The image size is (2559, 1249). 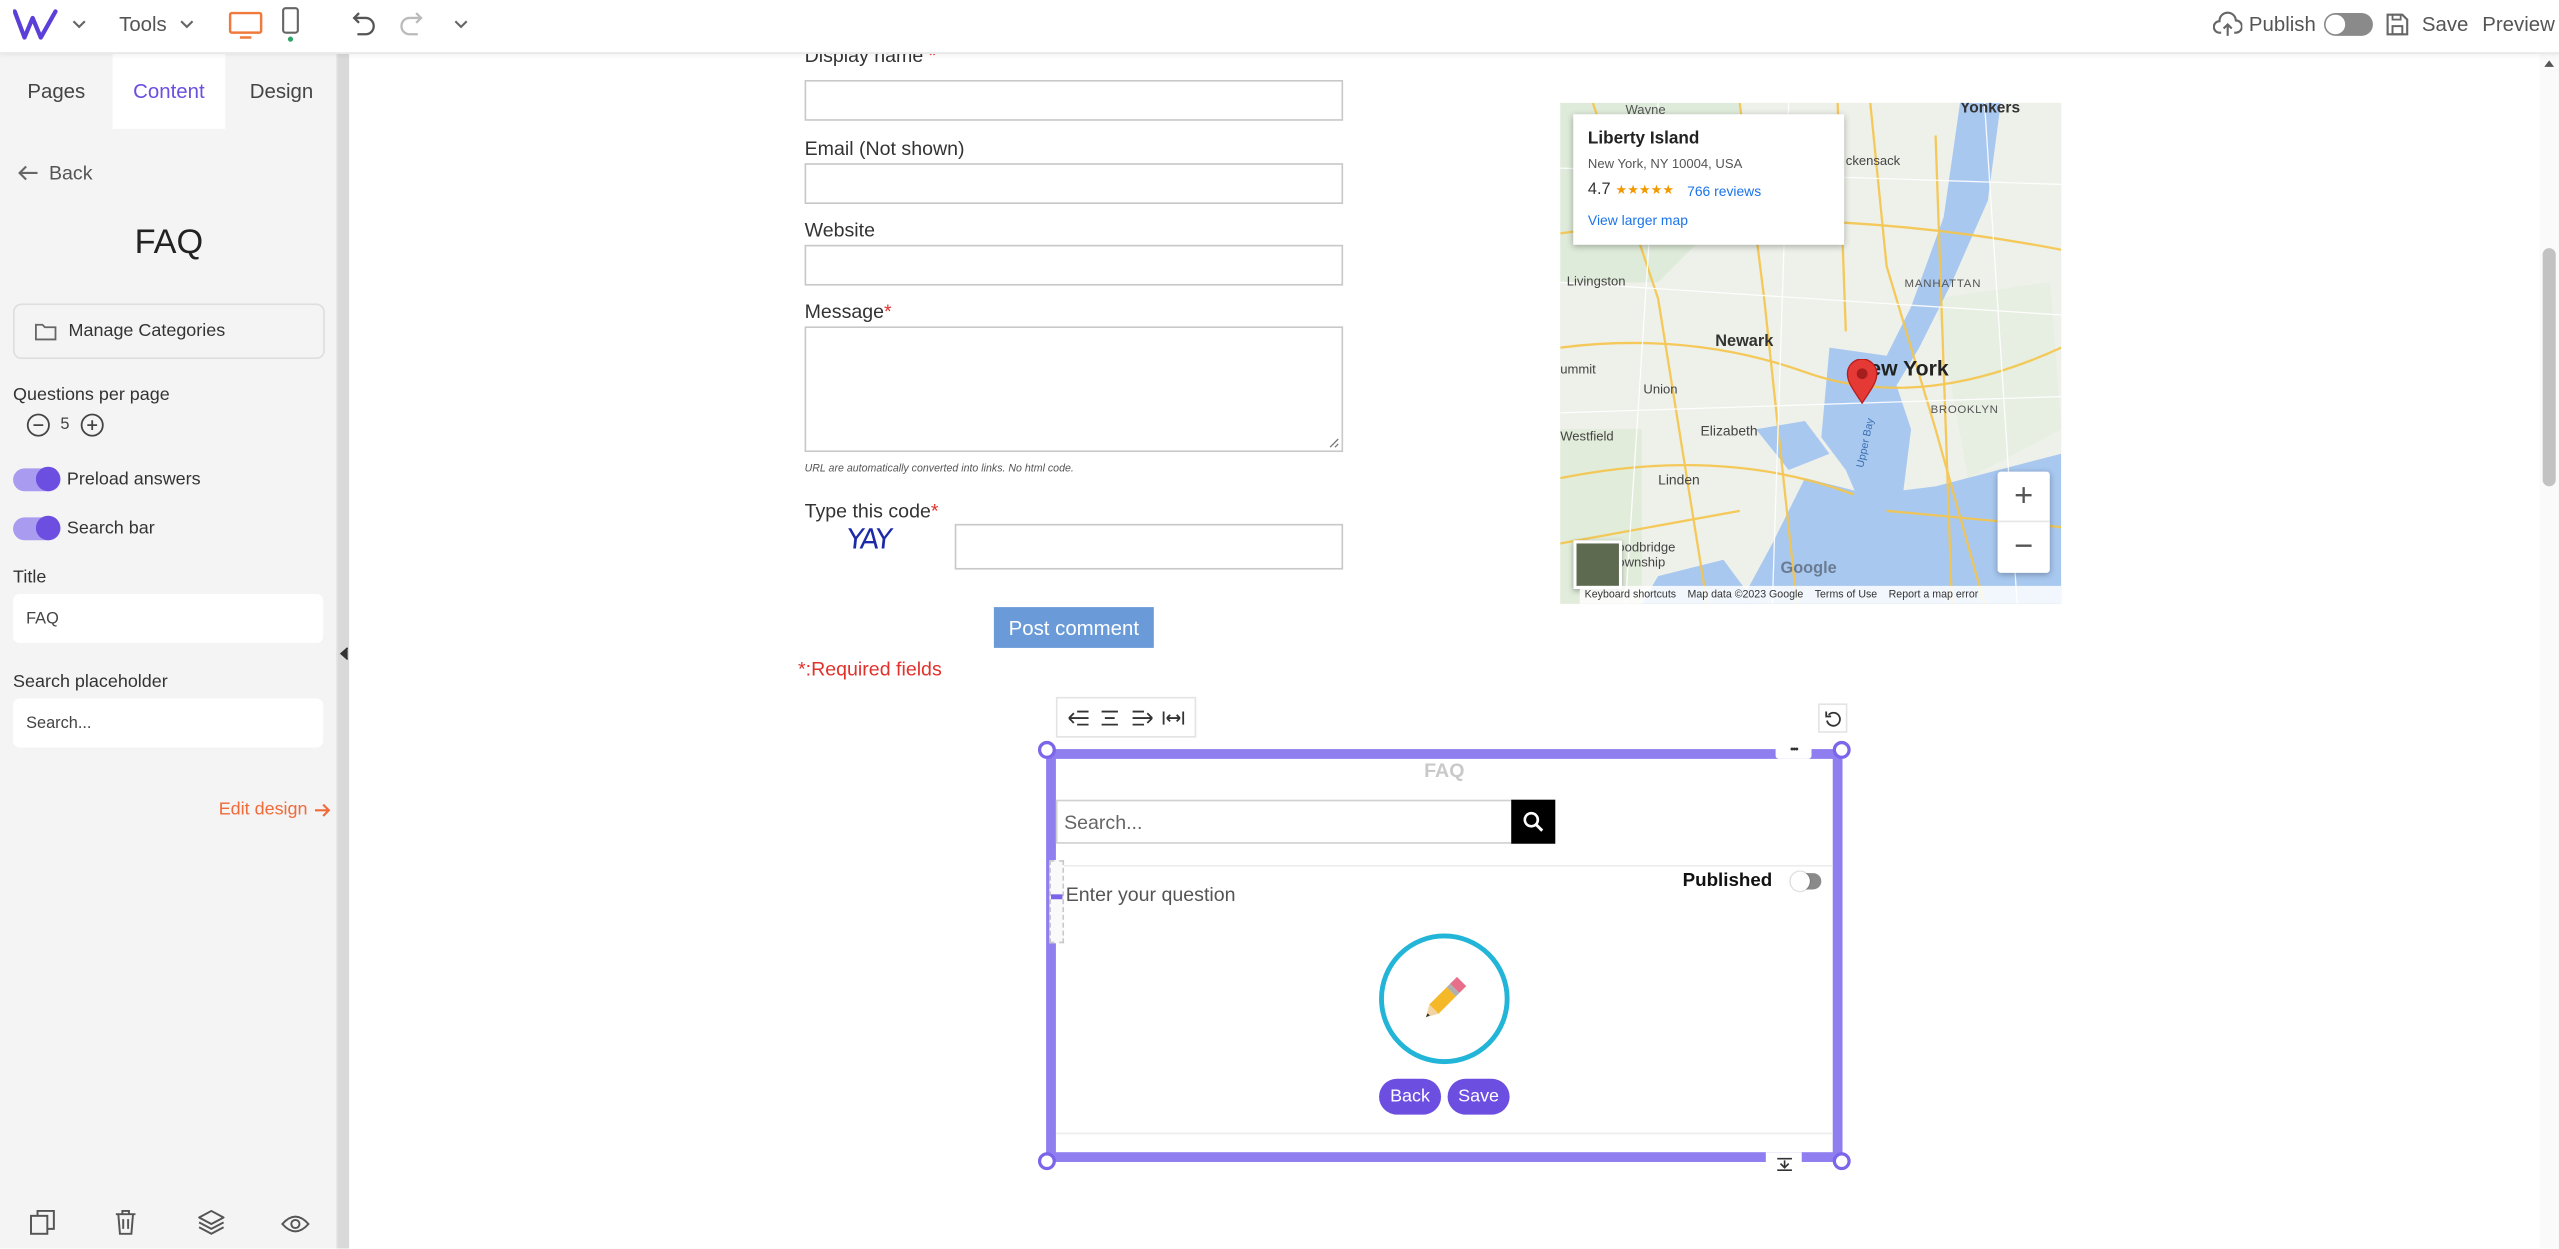 I want to click on visibility-button, so click(x=295, y=1227).